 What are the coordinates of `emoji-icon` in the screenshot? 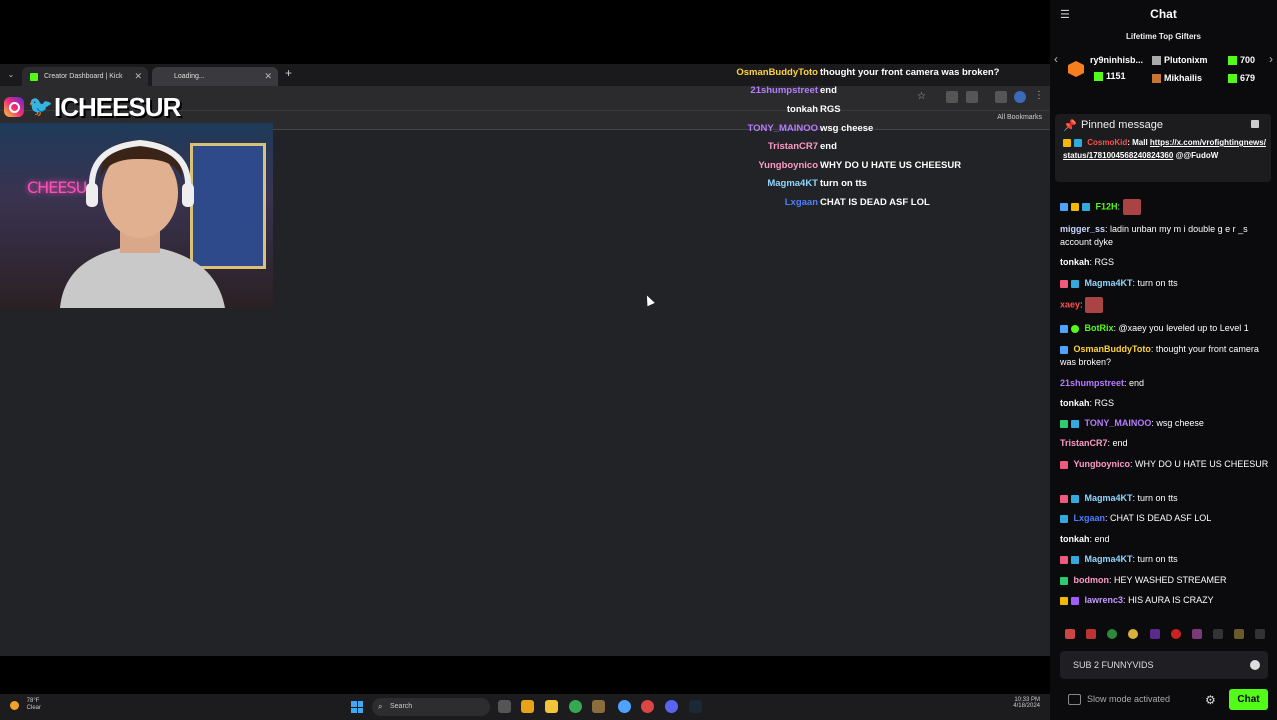 It's located at (1255, 665).